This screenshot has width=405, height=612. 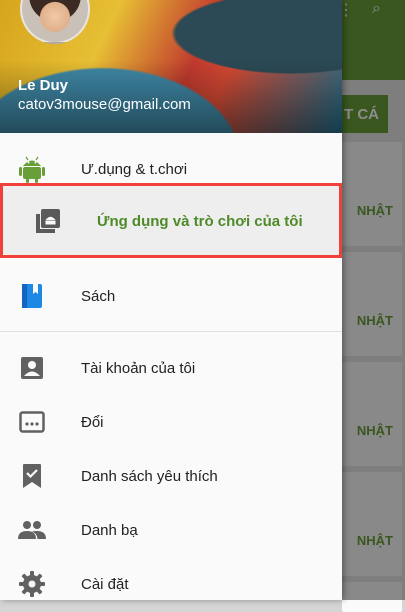 I want to click on redeem-icon, so click(x=32, y=422).